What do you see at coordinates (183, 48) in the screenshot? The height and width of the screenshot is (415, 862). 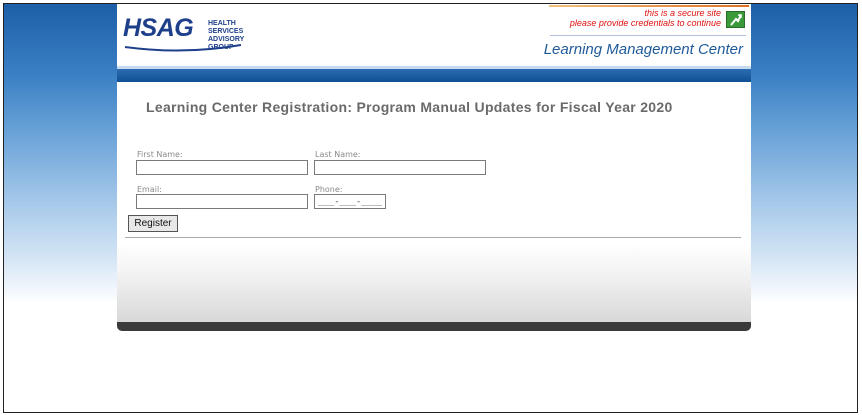 I see `logo-swoosh-icon` at bounding box center [183, 48].